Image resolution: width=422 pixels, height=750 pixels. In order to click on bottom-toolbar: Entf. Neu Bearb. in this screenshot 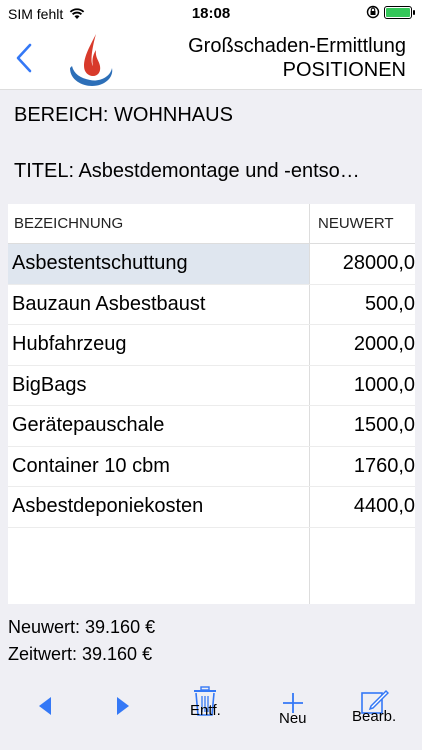, I will do `click(211, 715)`.